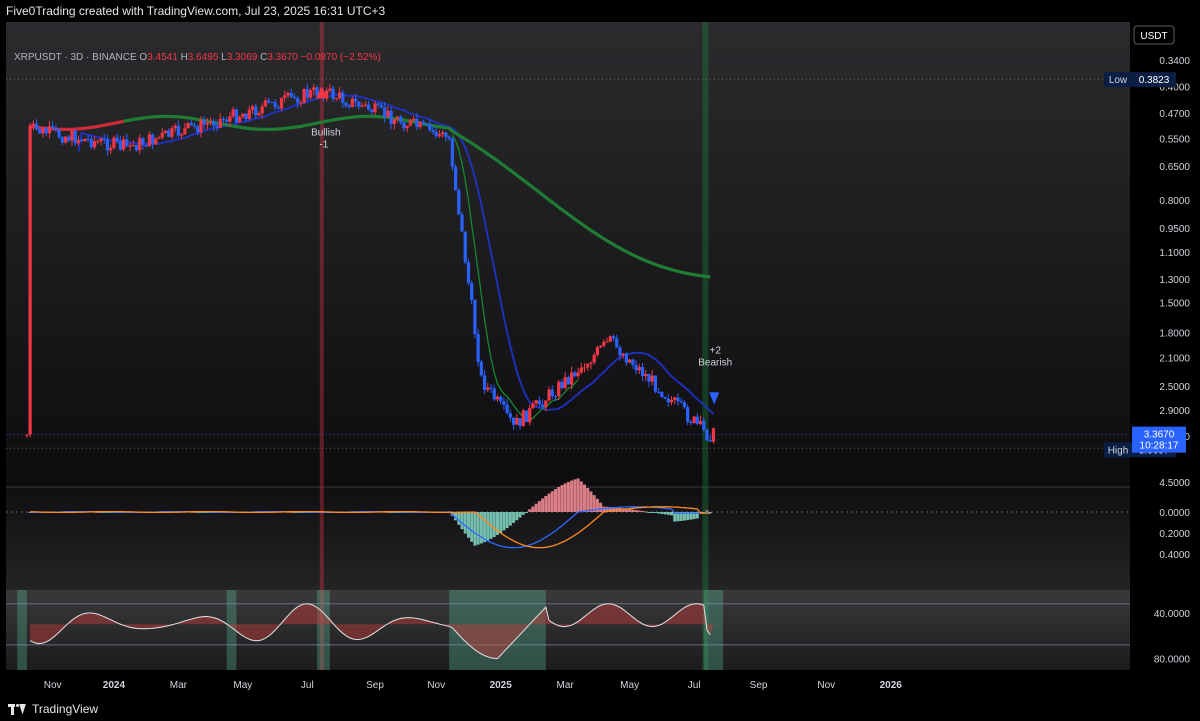  I want to click on last-price-value: 3.3670, so click(1159, 435).